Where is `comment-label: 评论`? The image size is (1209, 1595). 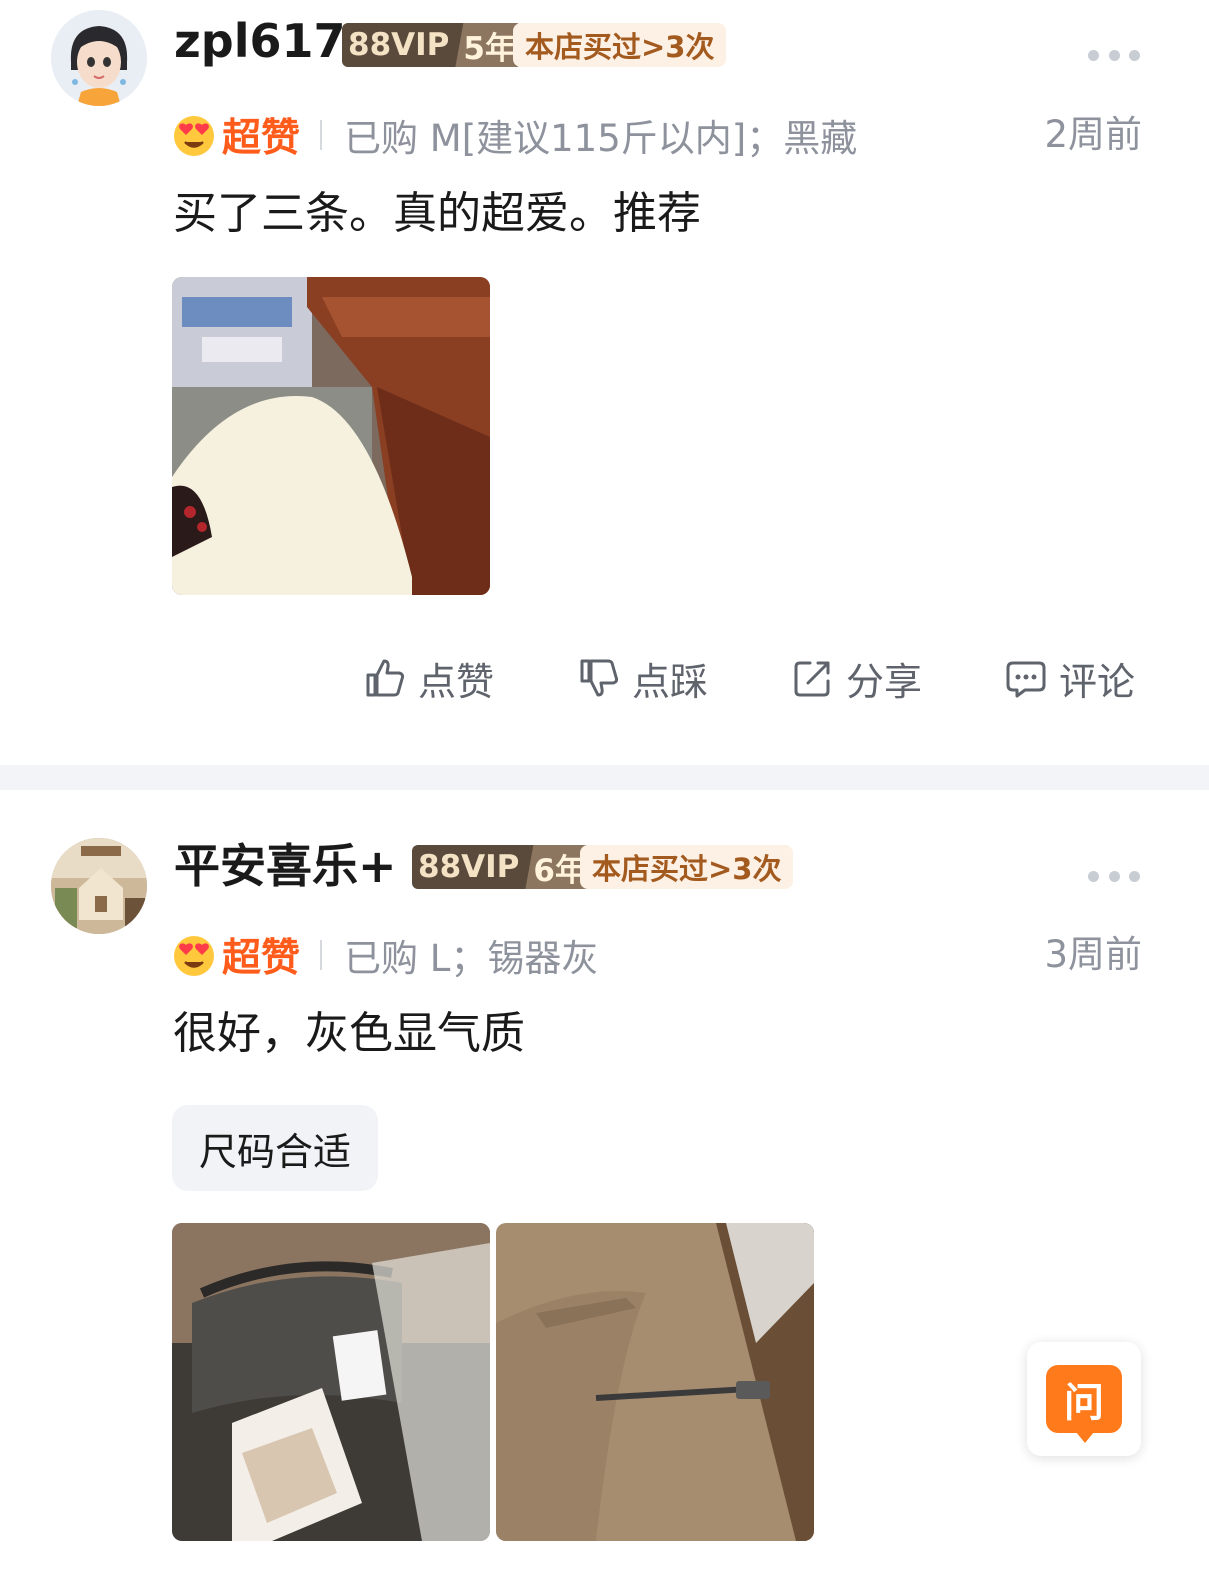
comment-label: 评论 is located at coordinates (1097, 681).